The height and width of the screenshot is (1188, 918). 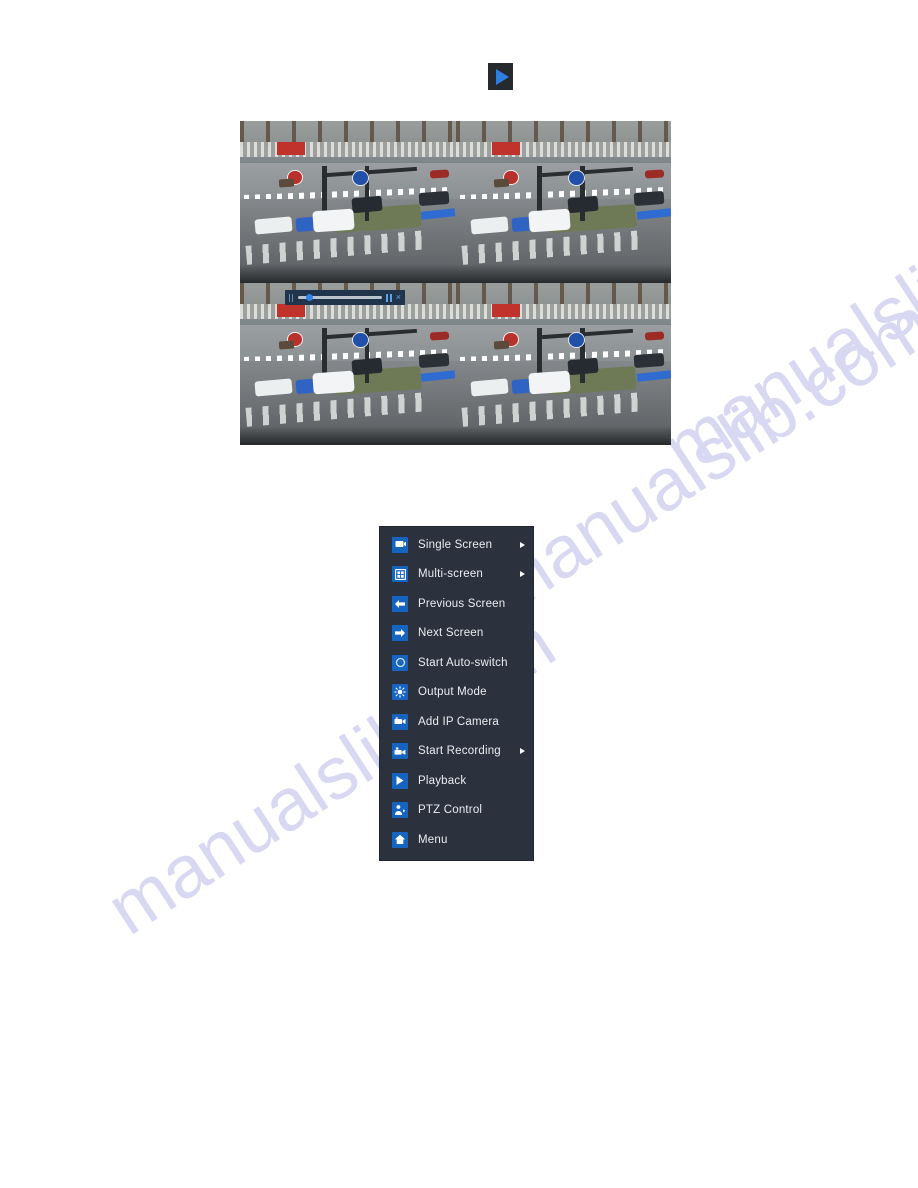 I want to click on menu-item-previous-screen: Previous Screen, so click(x=456, y=604).